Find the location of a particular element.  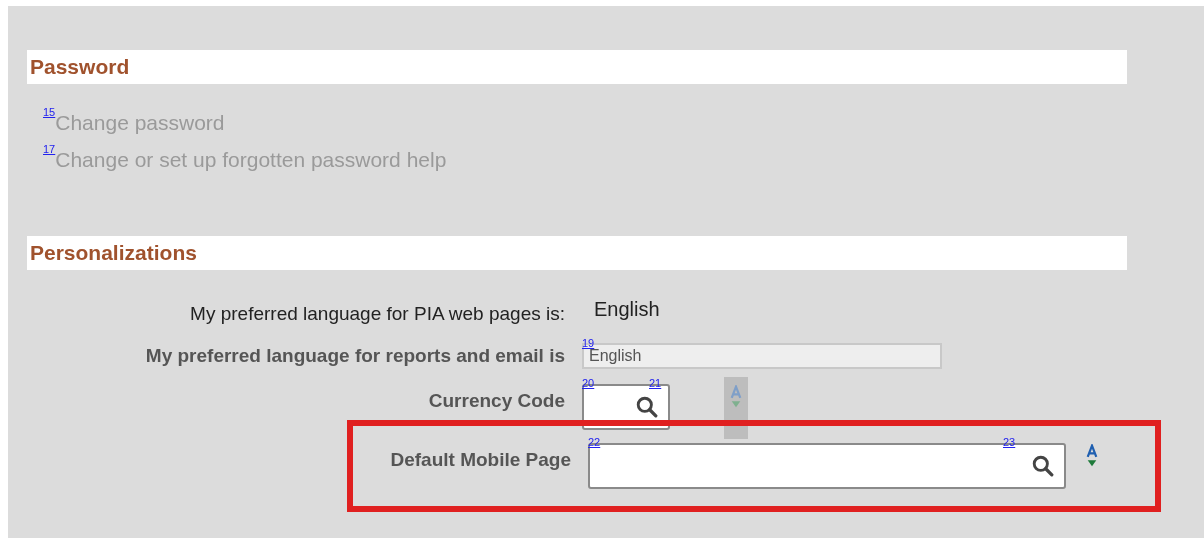

field-value: English is located at coordinates (627, 309).